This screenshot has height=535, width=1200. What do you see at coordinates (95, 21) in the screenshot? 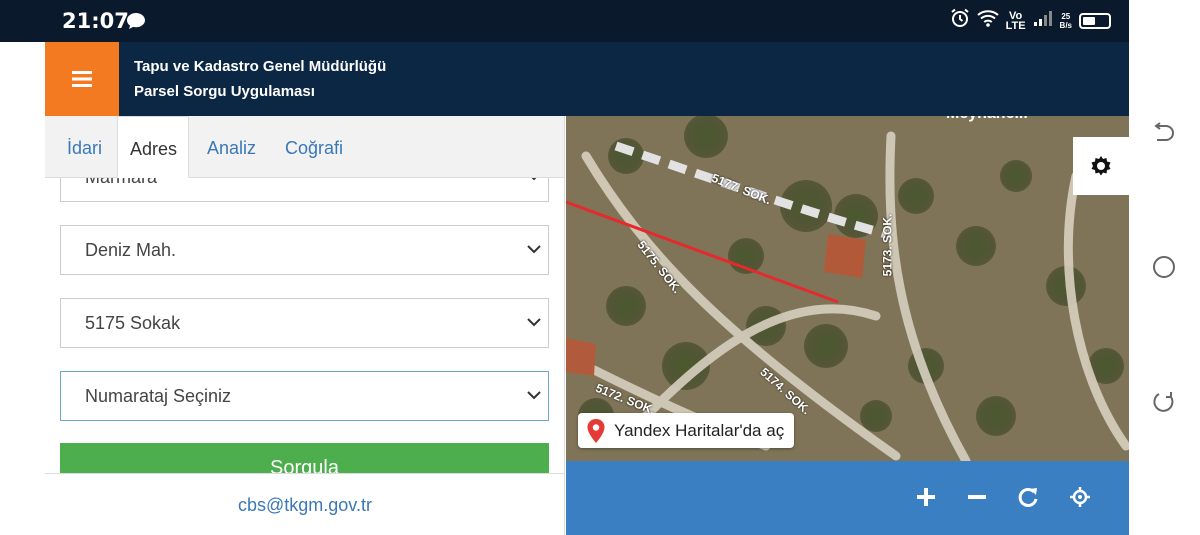
I see `status-time: 21:07` at bounding box center [95, 21].